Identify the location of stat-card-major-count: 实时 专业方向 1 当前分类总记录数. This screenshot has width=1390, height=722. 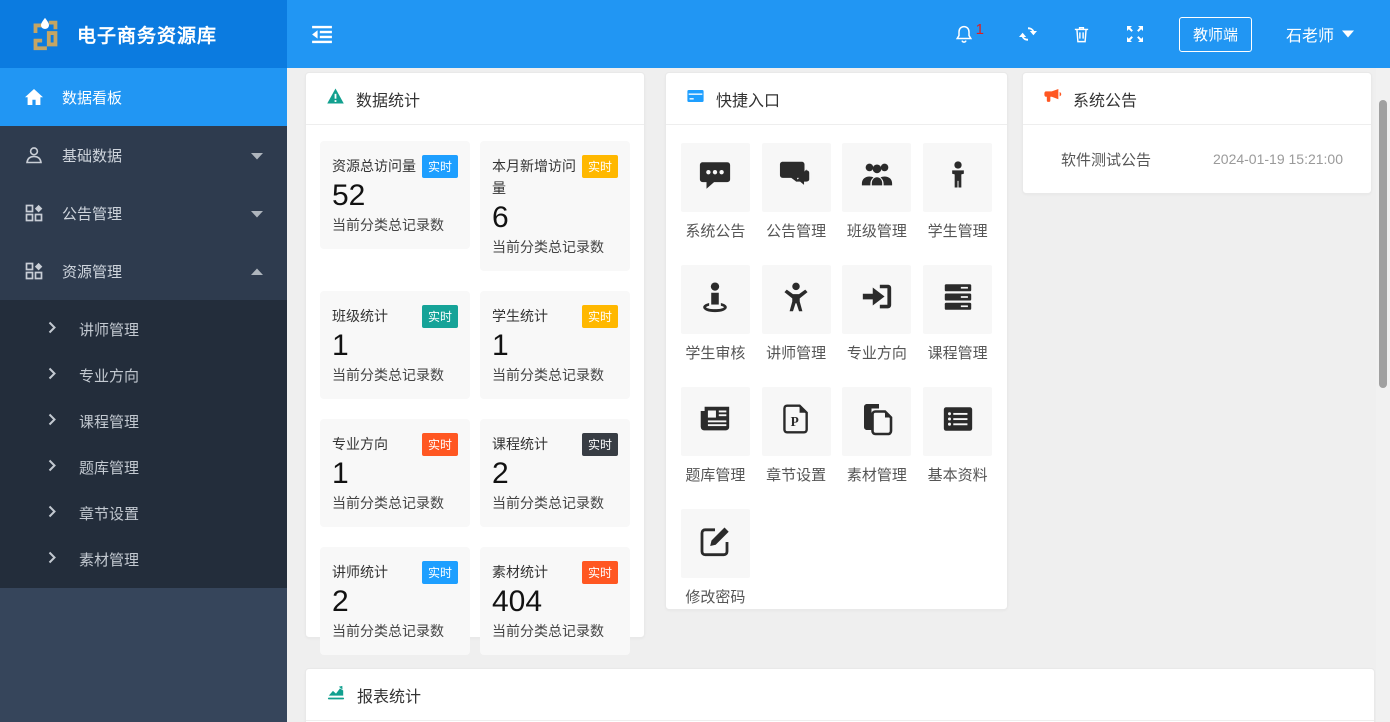
(395, 473).